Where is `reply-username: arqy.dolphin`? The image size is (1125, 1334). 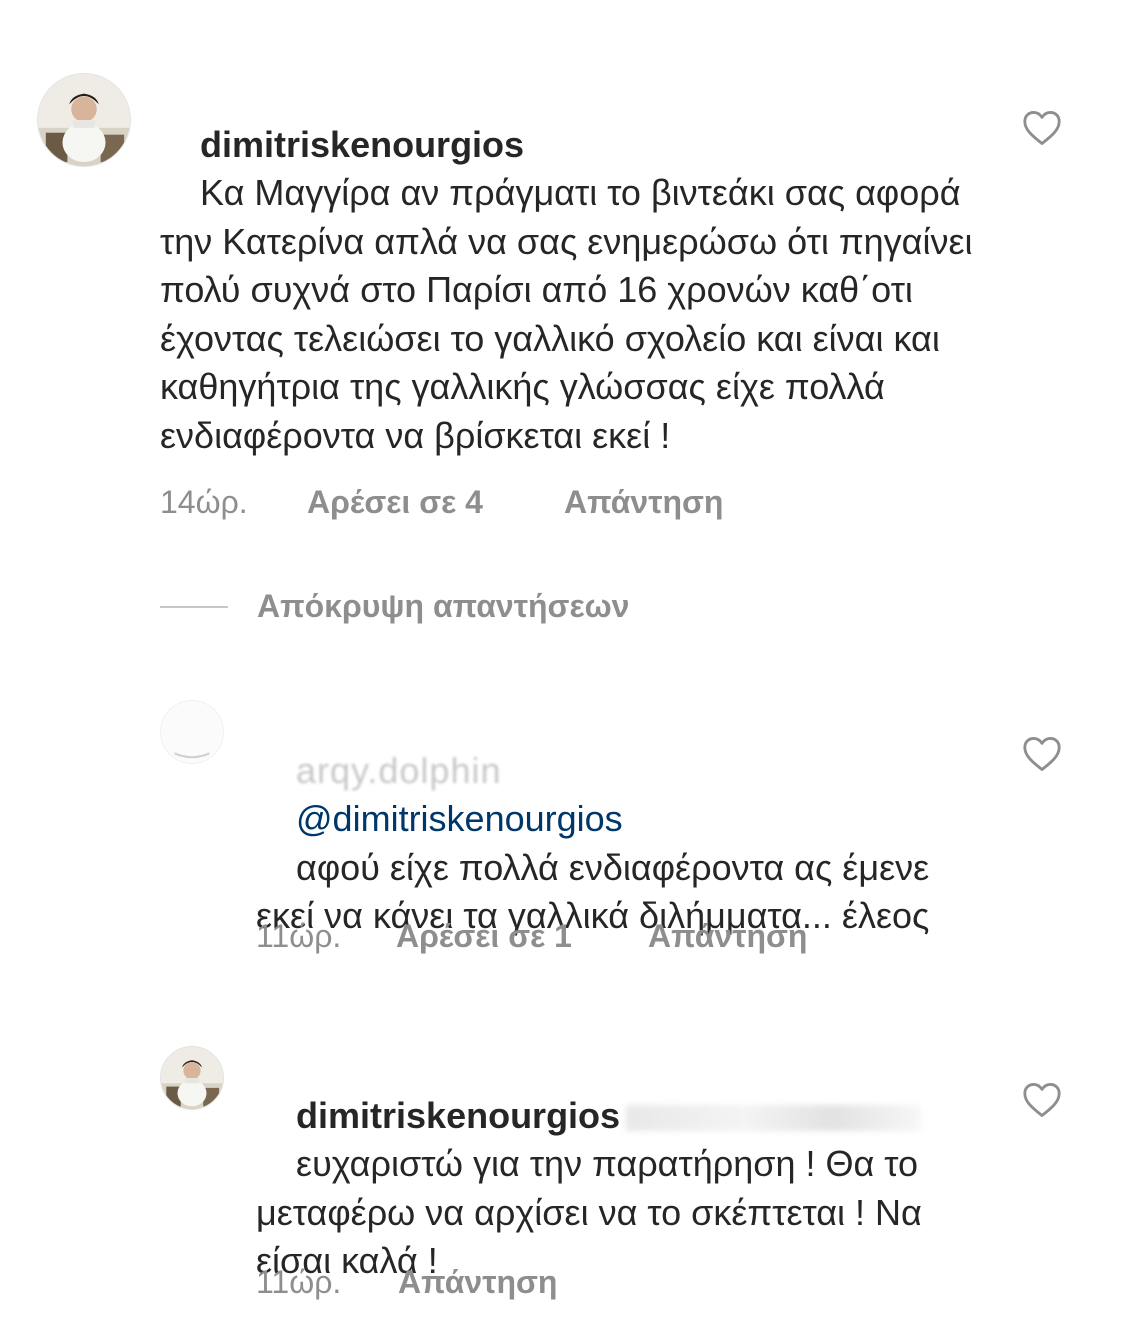 reply-username: arqy.dolphin is located at coordinates (398, 770).